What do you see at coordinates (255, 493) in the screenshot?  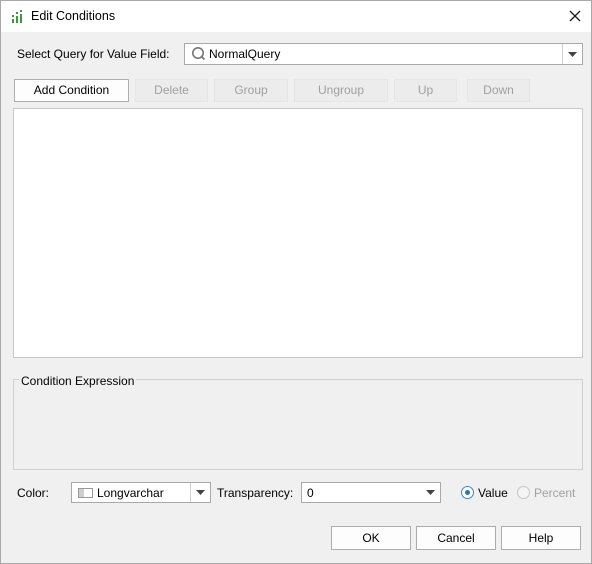 I see `transparency-label: Transparency:` at bounding box center [255, 493].